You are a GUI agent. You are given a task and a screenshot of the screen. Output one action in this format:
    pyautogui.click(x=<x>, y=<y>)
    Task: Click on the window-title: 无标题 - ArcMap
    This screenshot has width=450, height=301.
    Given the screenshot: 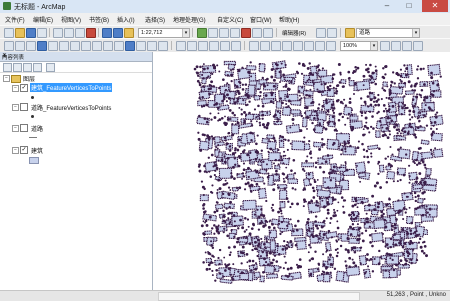 What is the action you would take?
    pyautogui.click(x=40, y=7)
    